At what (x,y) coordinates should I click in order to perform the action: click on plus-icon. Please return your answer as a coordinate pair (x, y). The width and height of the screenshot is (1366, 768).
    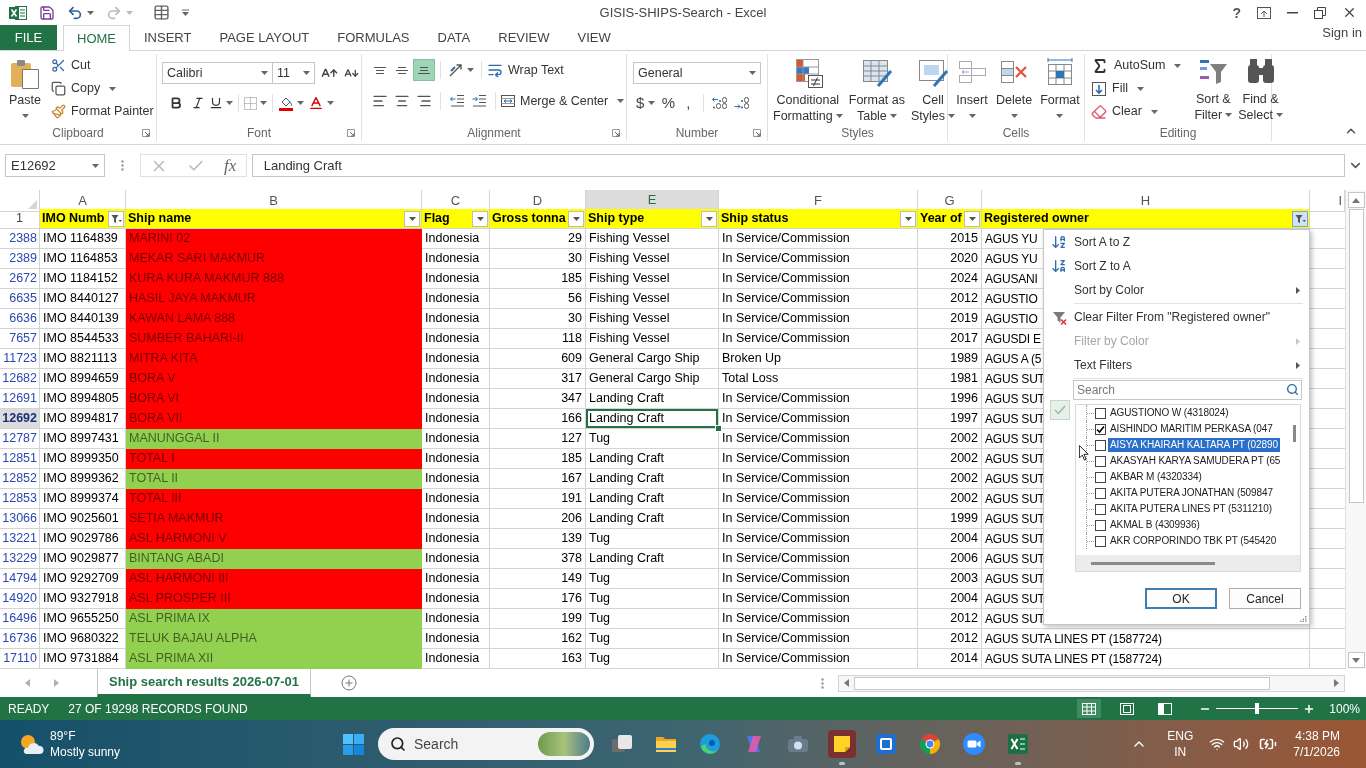
    Looking at the image, I should click on (1309, 708).